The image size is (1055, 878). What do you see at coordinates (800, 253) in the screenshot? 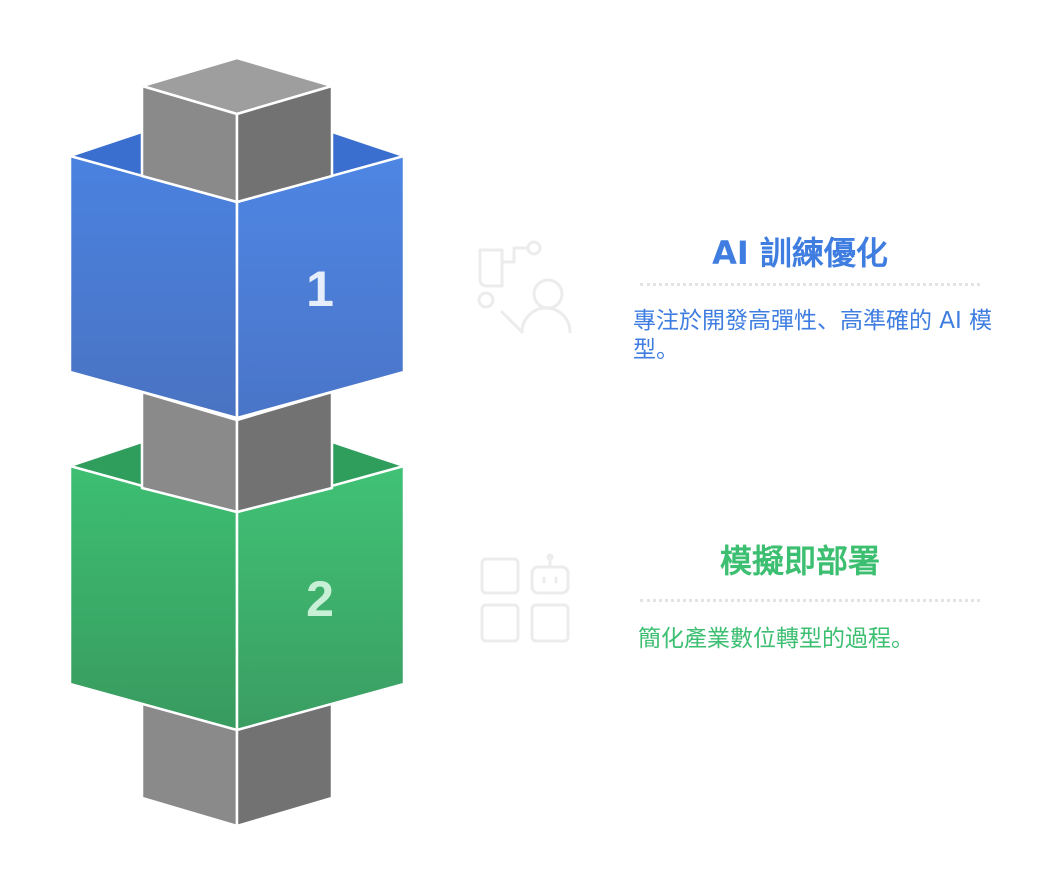
I see `step-1-title: AI 訓練優化` at bounding box center [800, 253].